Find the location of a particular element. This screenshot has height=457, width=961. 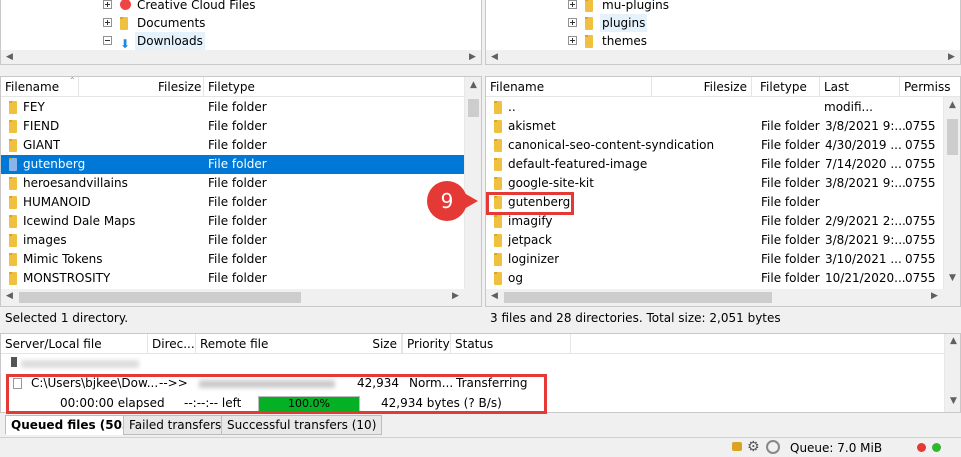

collapse-icon is located at coordinates (107, 40).